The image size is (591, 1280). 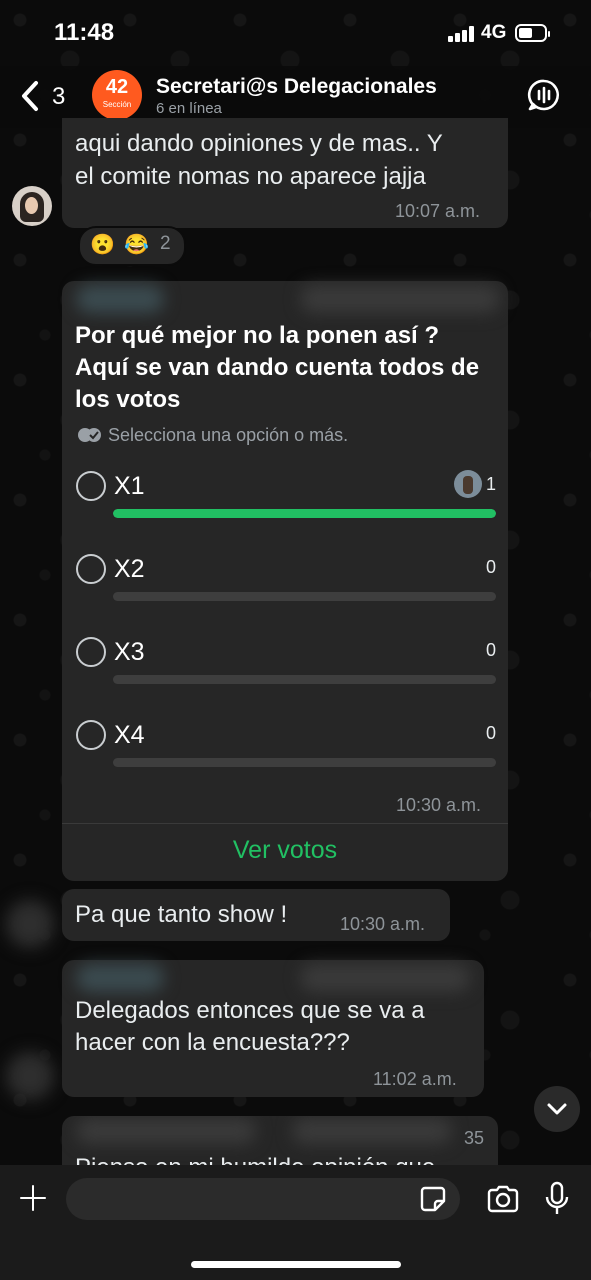 What do you see at coordinates (383, 924) in the screenshot?
I see `message-time: 10:30 a.m.` at bounding box center [383, 924].